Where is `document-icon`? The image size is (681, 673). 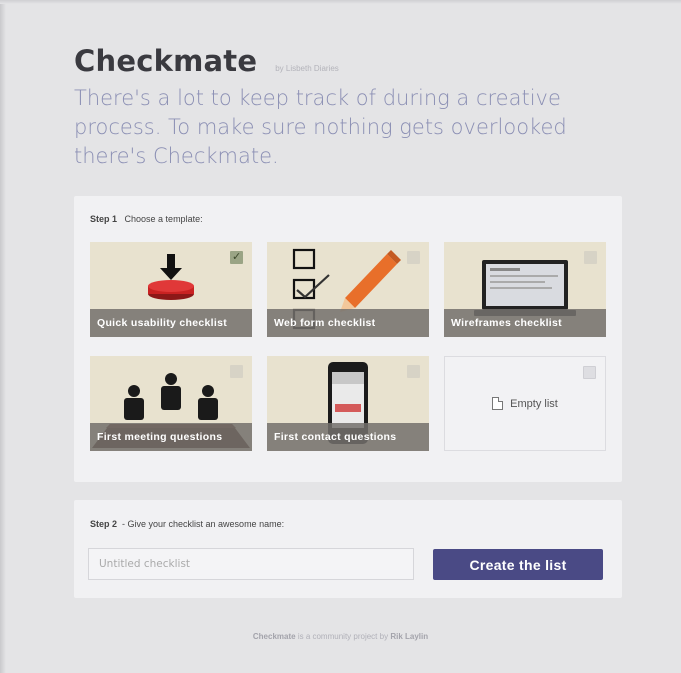 document-icon is located at coordinates (498, 403).